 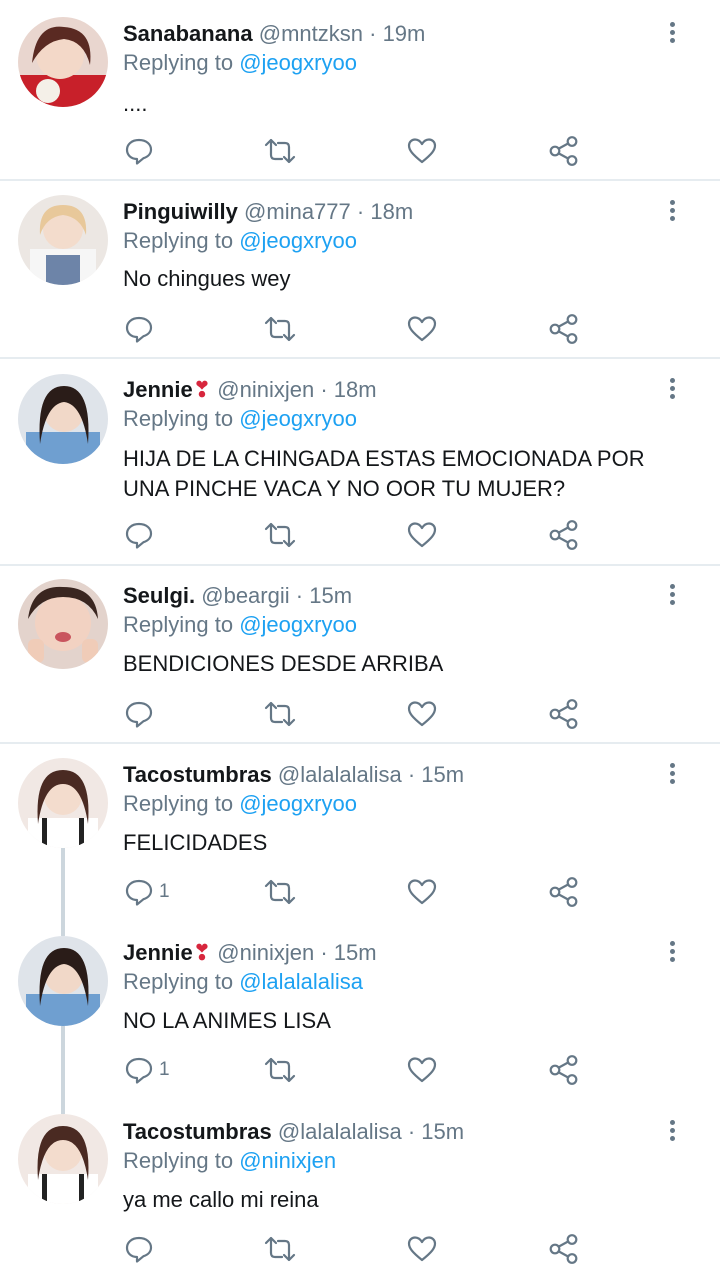 I want to click on replying-to: Replying to @ninixjen, so click(x=229, y=1161).